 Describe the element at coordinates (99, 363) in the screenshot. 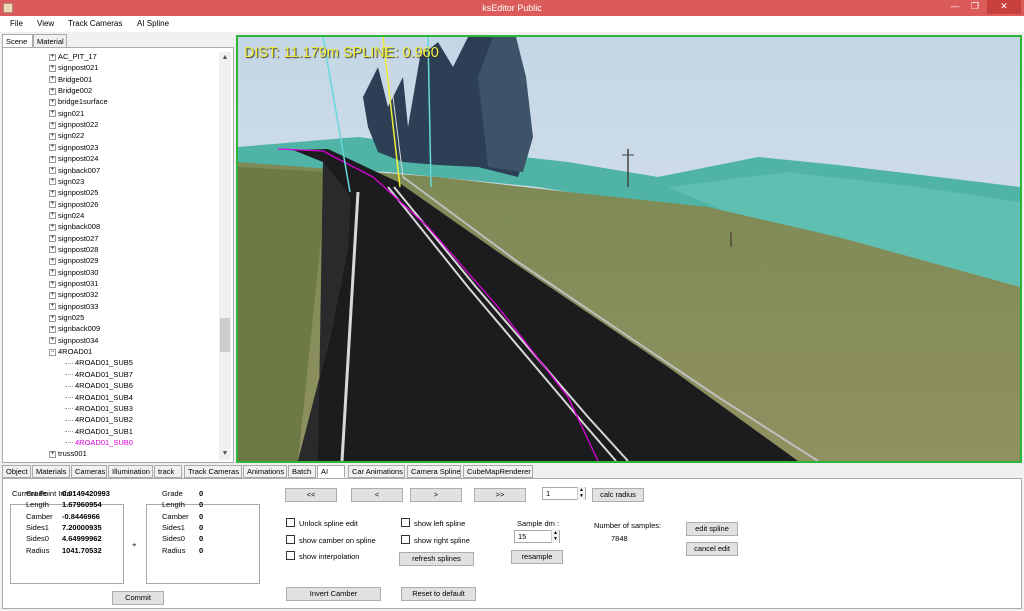

I see `tree-item: 4ROAD01_SUB5` at that location.